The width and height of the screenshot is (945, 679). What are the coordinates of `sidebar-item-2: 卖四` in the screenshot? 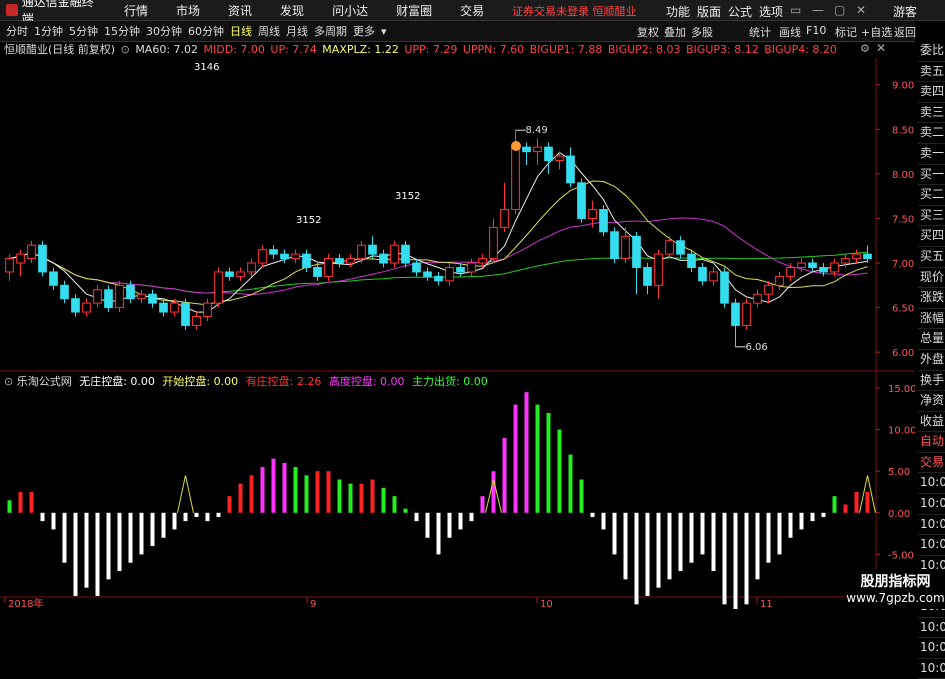 It's located at (931, 92).